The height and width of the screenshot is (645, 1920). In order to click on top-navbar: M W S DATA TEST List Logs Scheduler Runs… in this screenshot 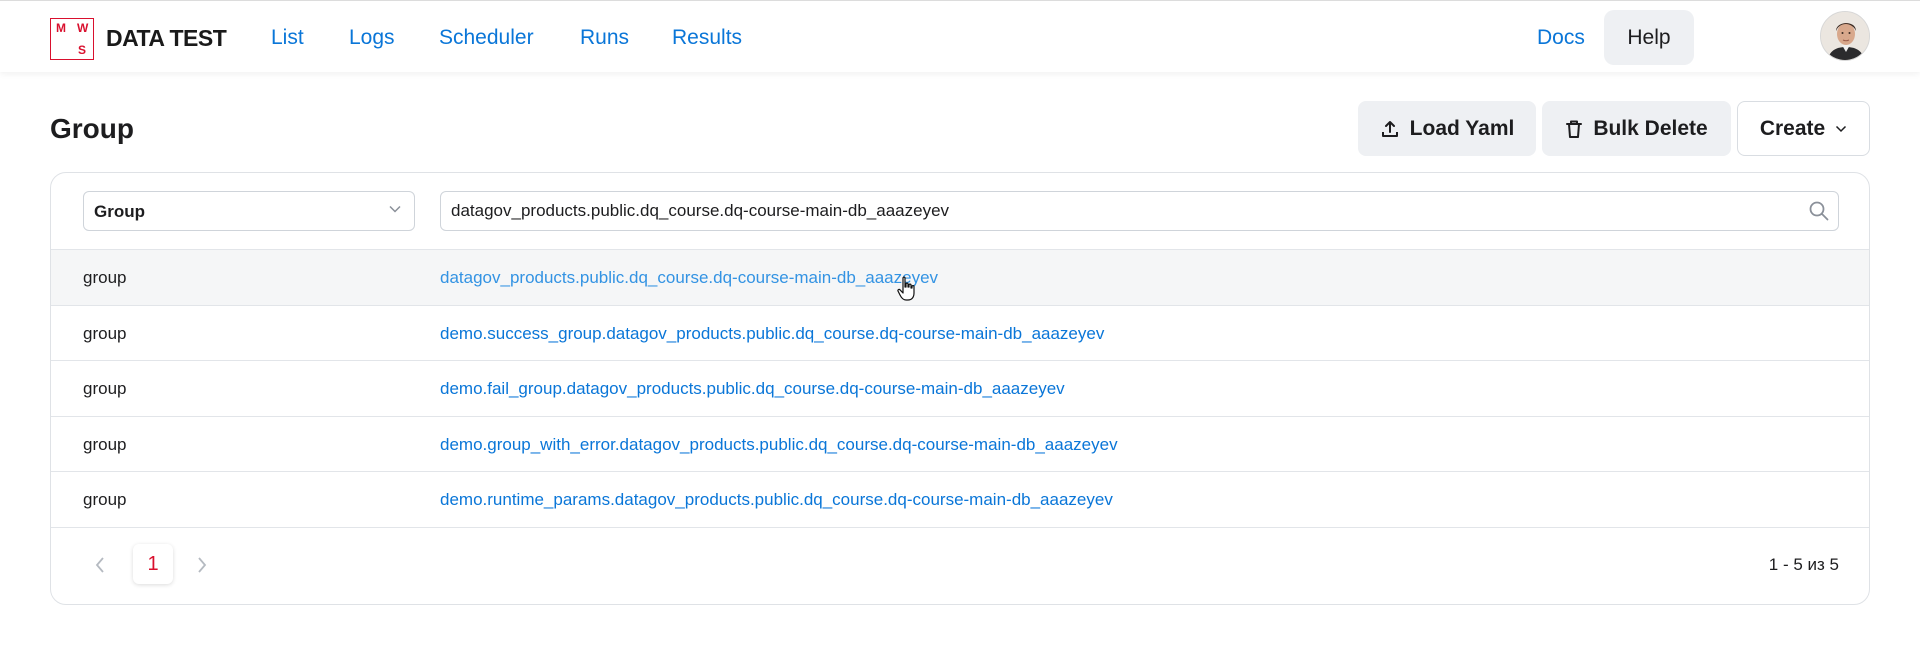, I will do `click(960, 36)`.